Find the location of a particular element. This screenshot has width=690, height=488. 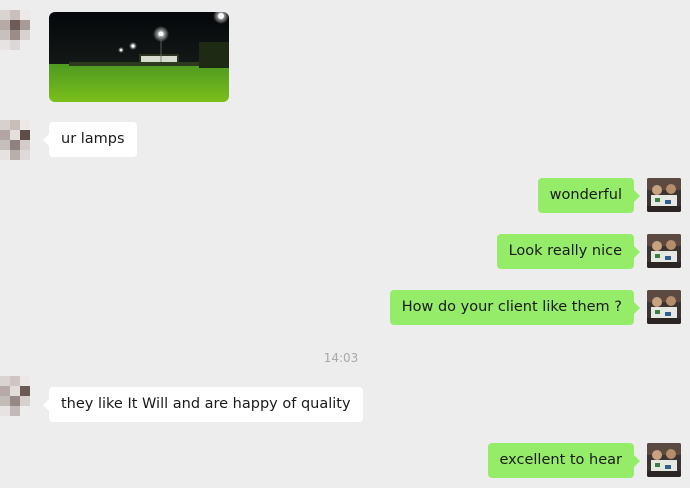

message-bubble-outgoing: excellent to hear is located at coordinates (564, 460).